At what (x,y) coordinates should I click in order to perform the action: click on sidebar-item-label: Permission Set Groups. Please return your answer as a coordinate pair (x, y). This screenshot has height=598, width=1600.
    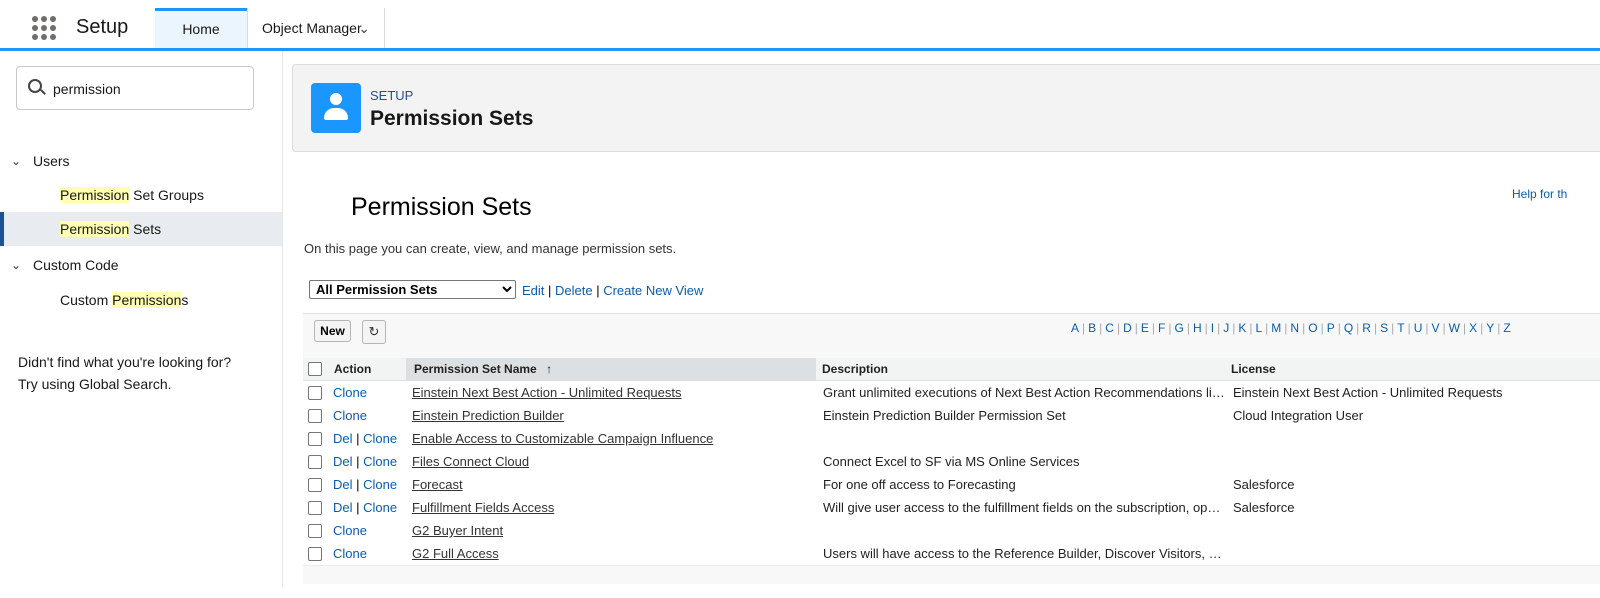
    Looking at the image, I should click on (132, 195).